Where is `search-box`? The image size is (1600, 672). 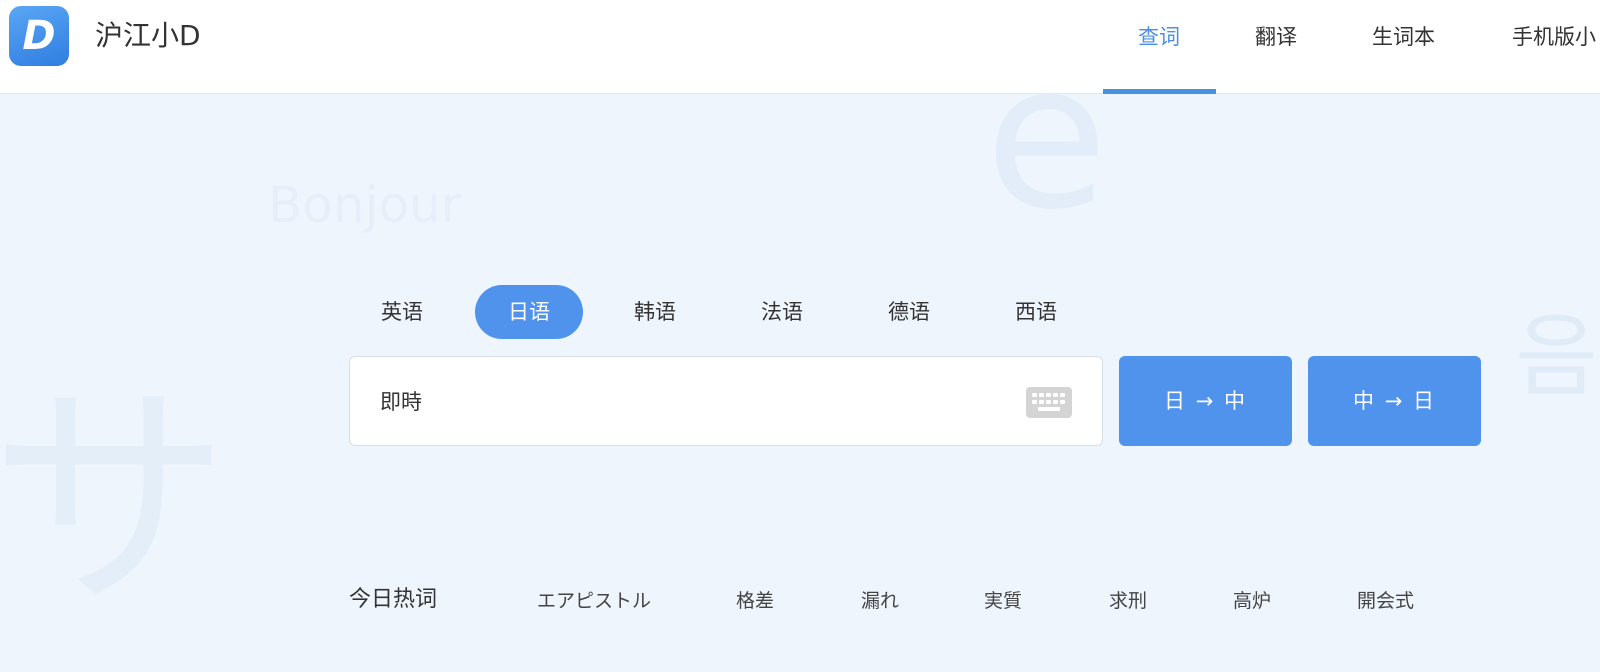 search-box is located at coordinates (726, 401).